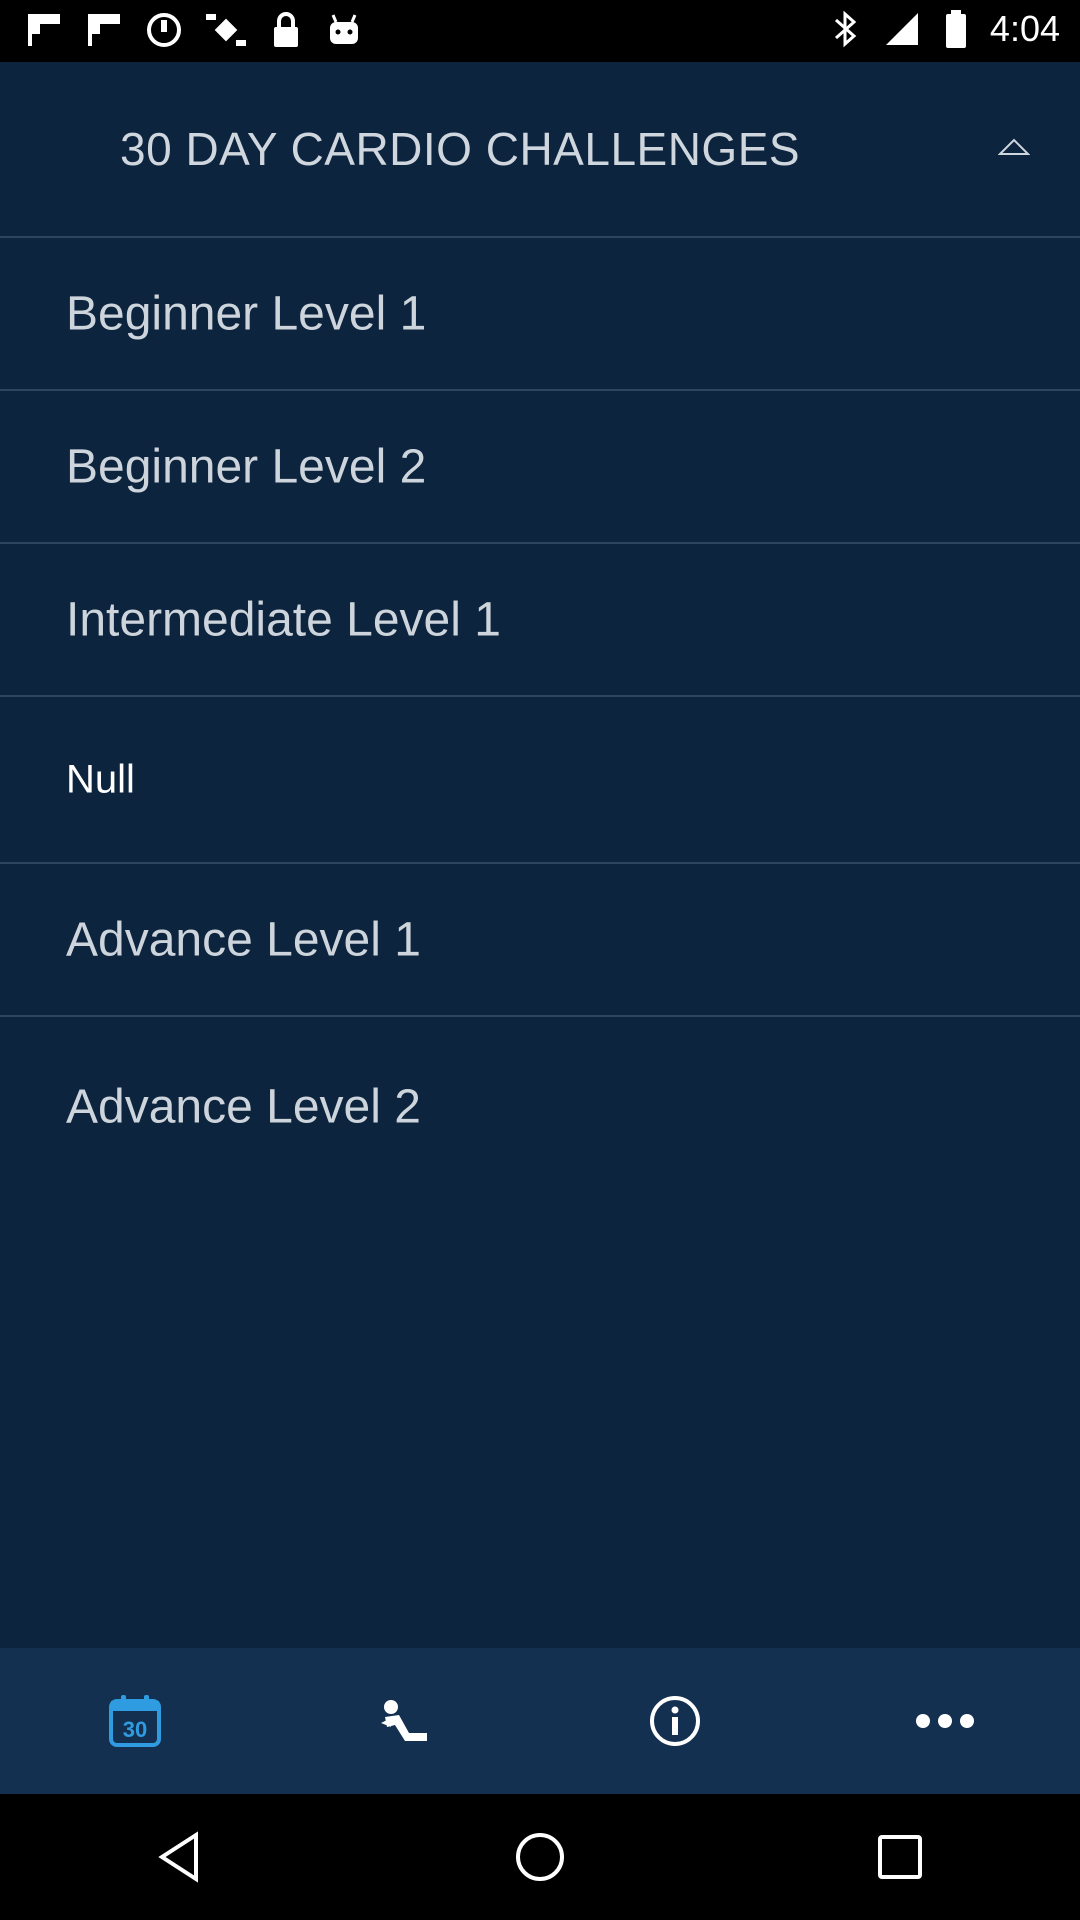  I want to click on info-icon, so click(675, 1721).